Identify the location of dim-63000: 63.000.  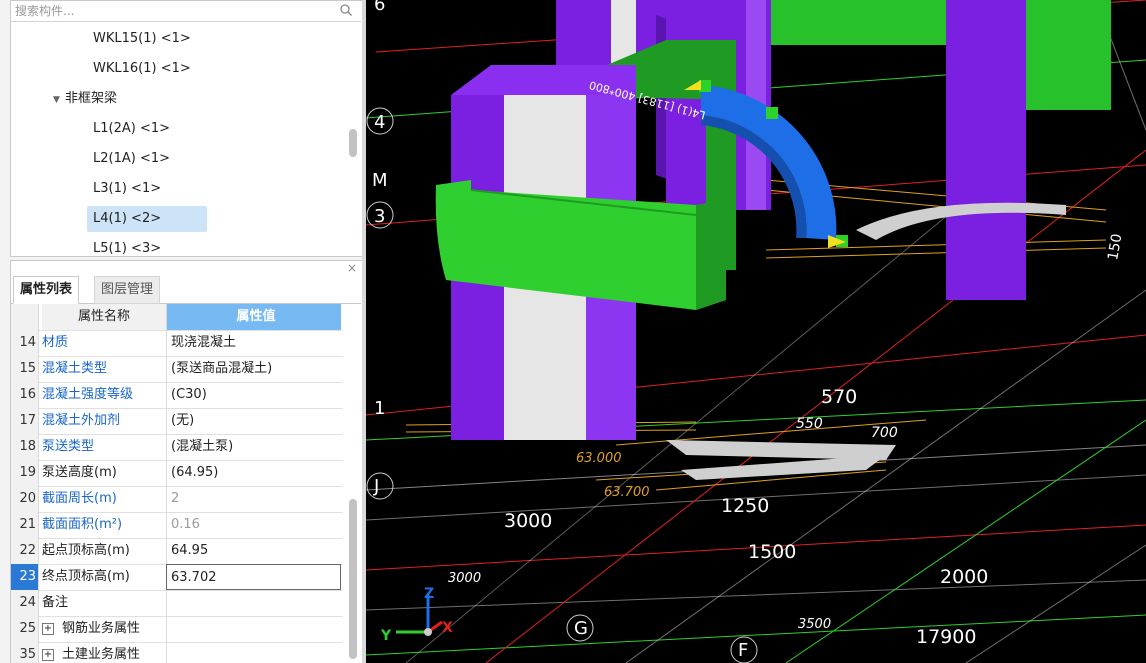
(599, 458).